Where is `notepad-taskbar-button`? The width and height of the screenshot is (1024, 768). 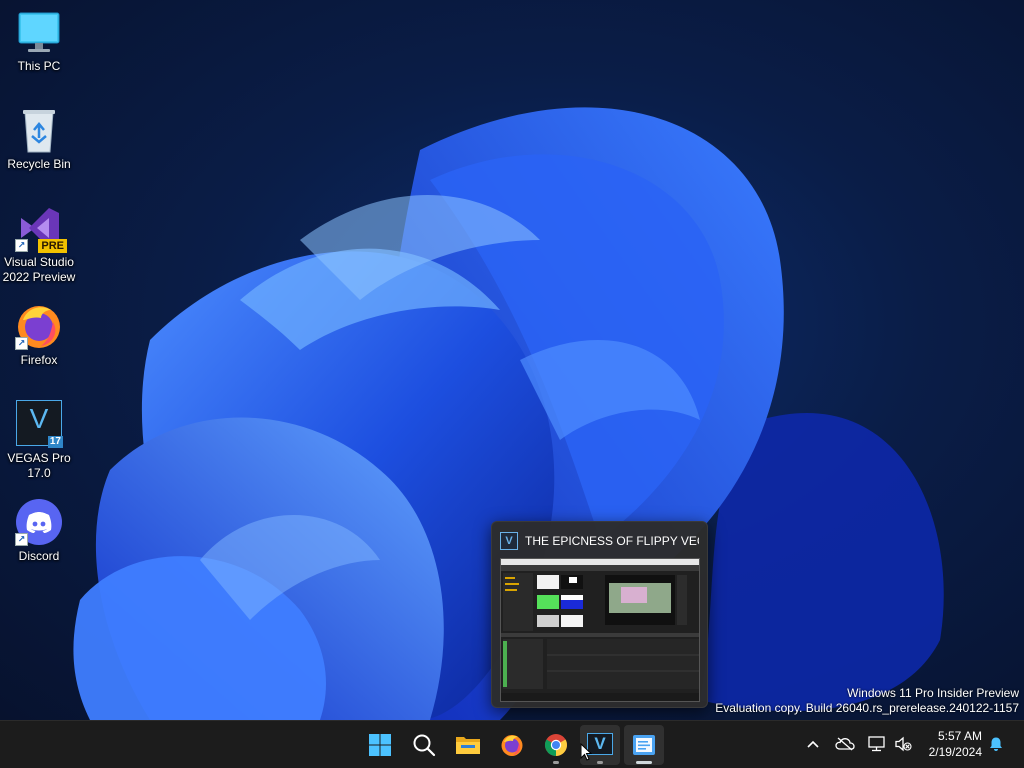 notepad-taskbar-button is located at coordinates (644, 745).